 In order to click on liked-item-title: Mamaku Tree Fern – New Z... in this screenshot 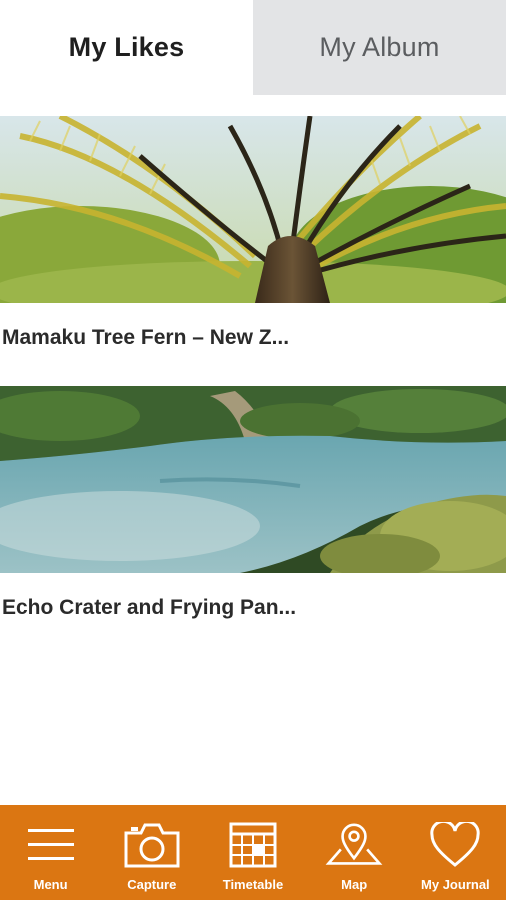, I will do `click(253, 338)`.